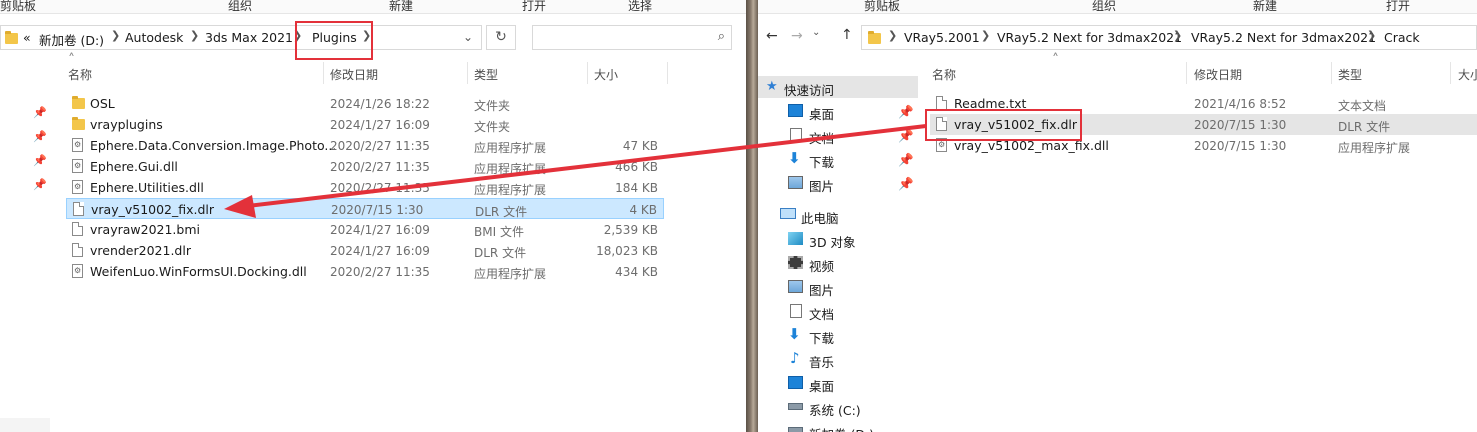  I want to click on nav-music: ♪ 音乐, so click(838, 359).